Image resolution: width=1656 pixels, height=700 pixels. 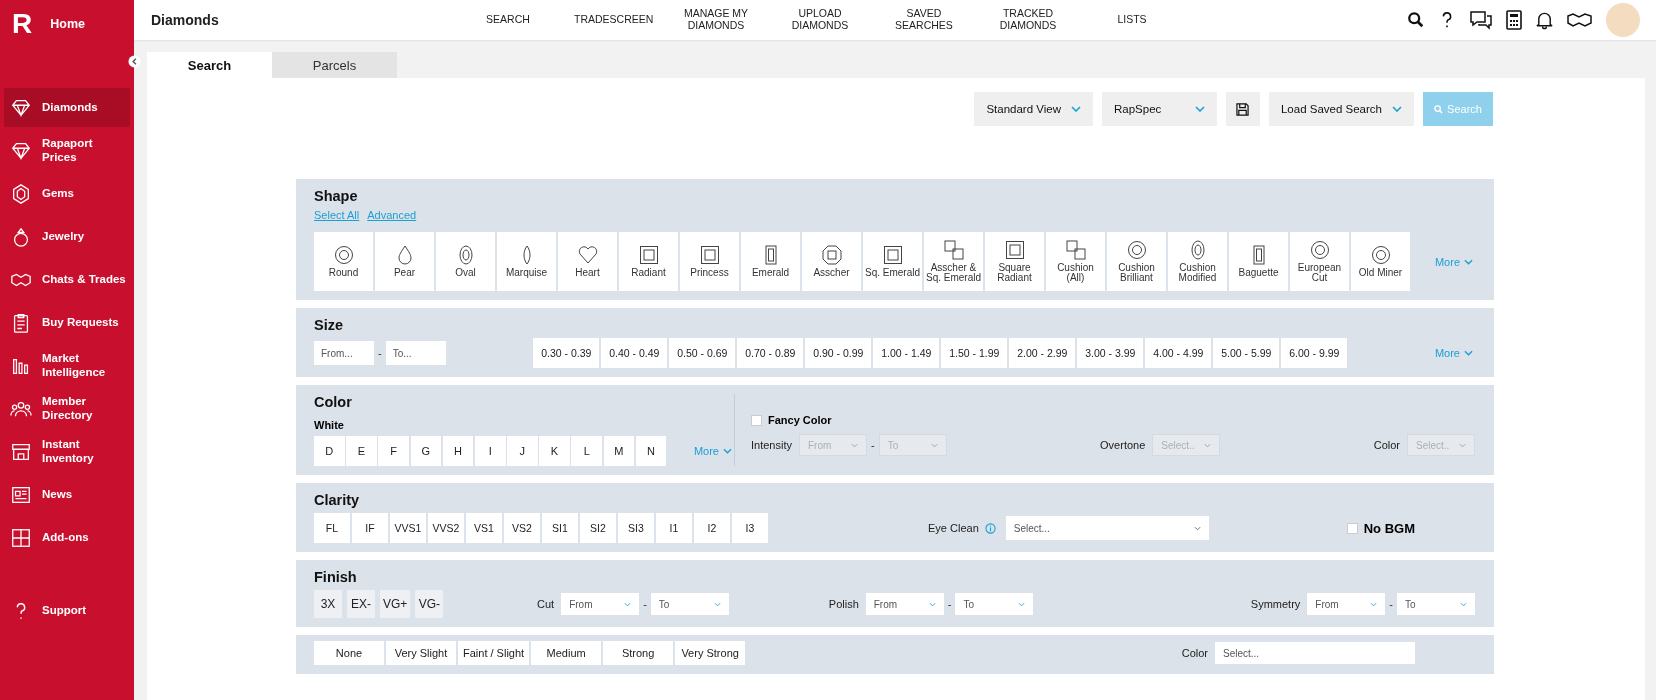 I want to click on color-grade-option: H, so click(x=458, y=451).